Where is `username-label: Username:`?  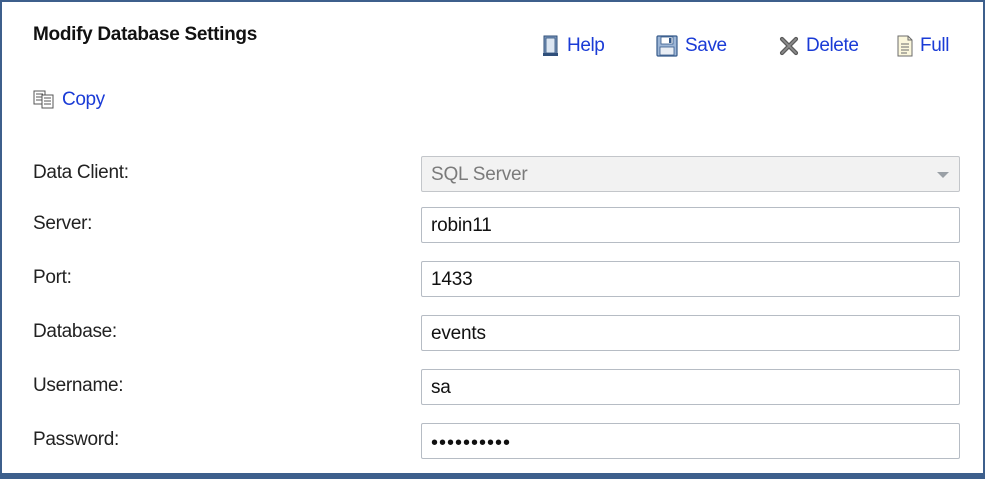 username-label: Username: is located at coordinates (78, 385).